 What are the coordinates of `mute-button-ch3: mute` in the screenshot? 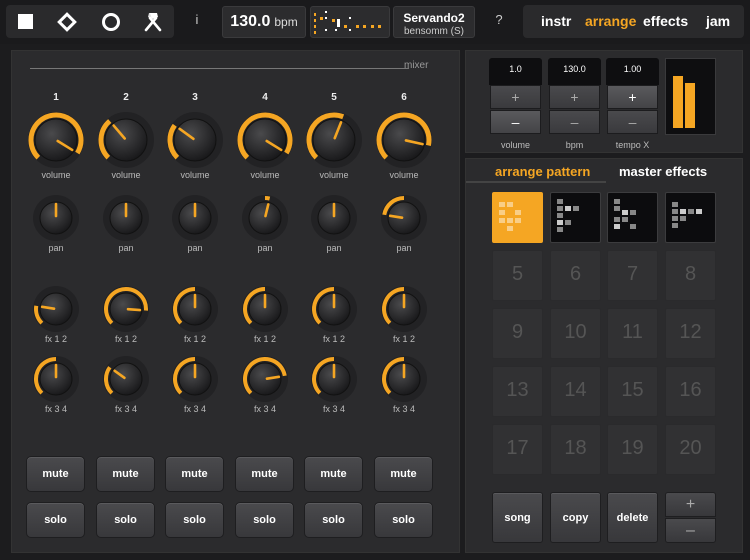 It's located at (194, 474).